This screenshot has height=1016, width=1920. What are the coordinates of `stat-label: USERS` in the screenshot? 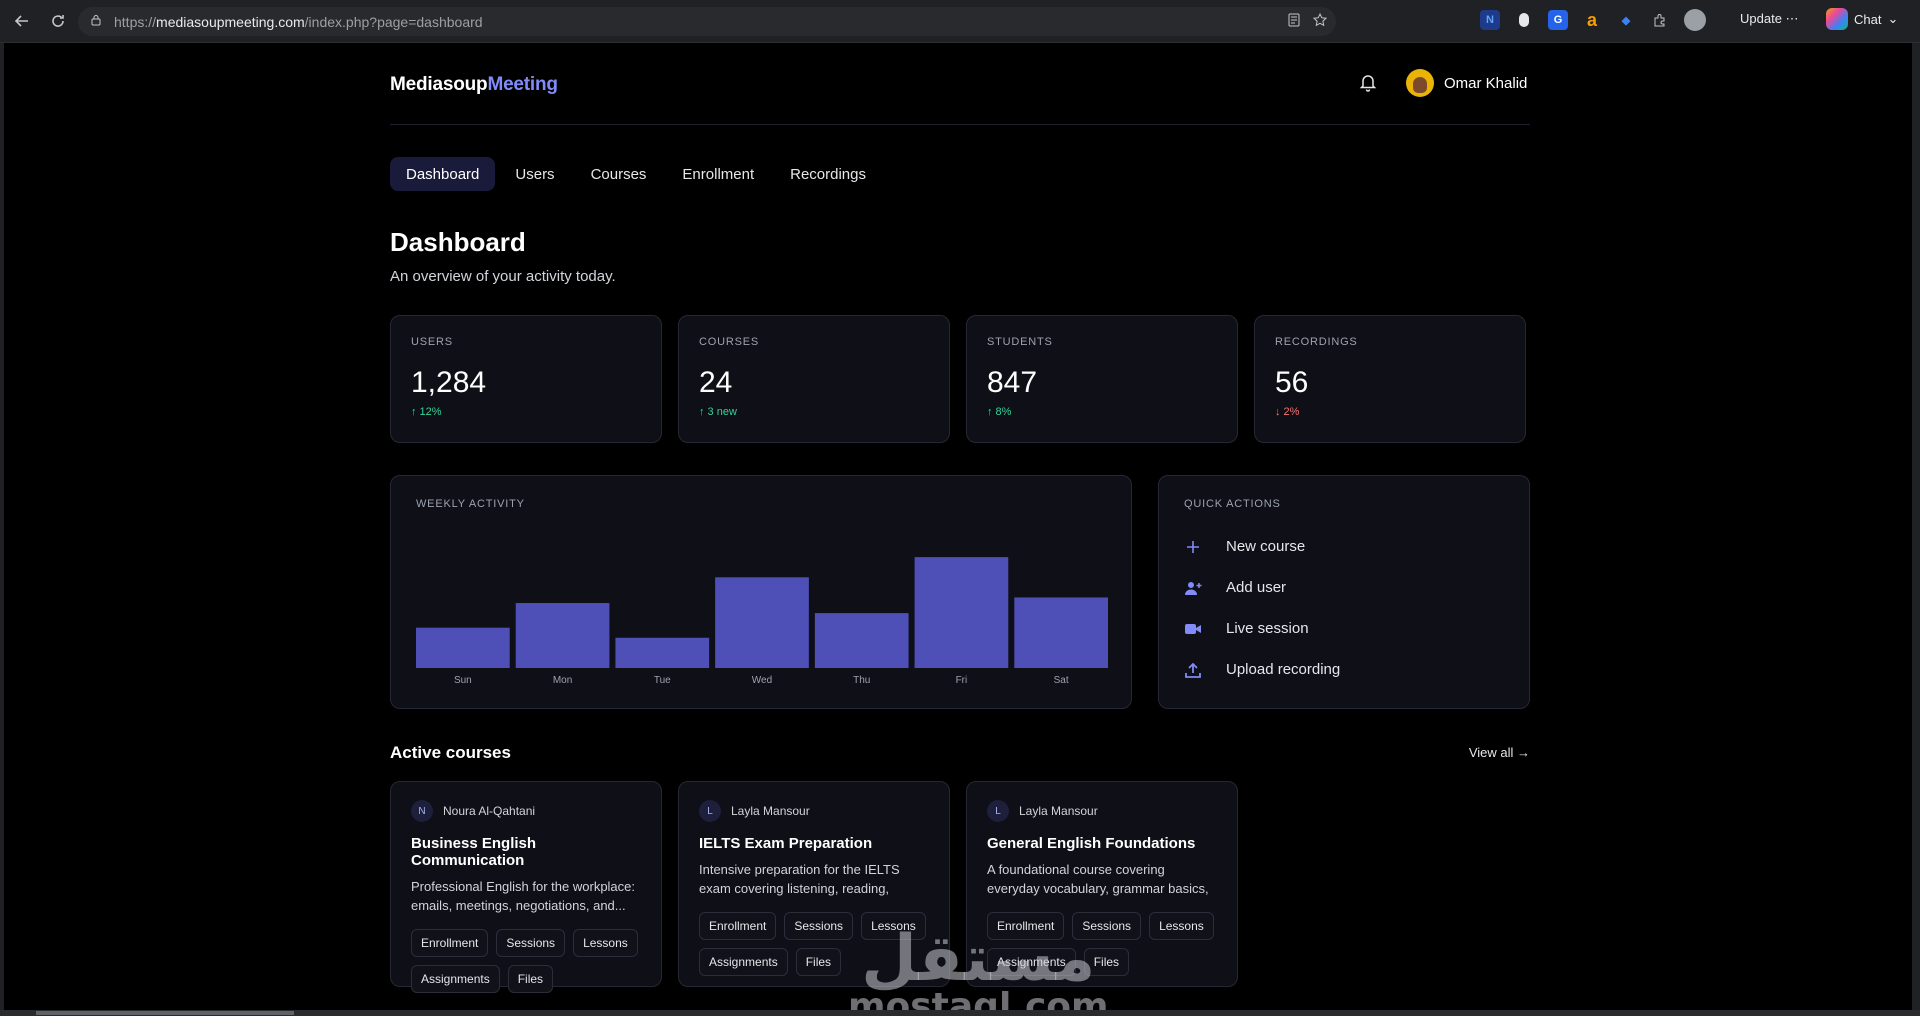 It's located at (432, 342).